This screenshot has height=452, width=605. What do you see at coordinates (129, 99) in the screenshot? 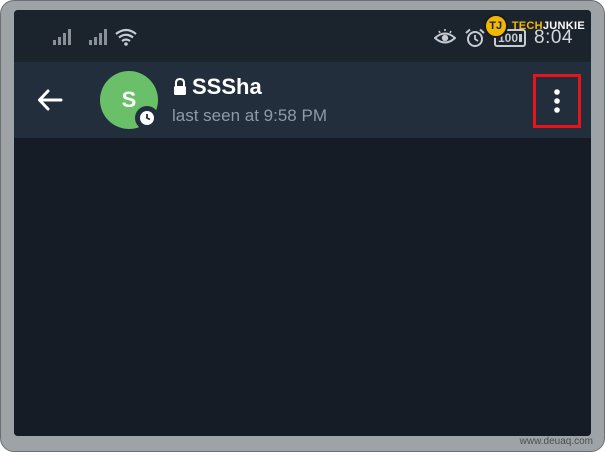
I see `avatar-letter: S` at bounding box center [129, 99].